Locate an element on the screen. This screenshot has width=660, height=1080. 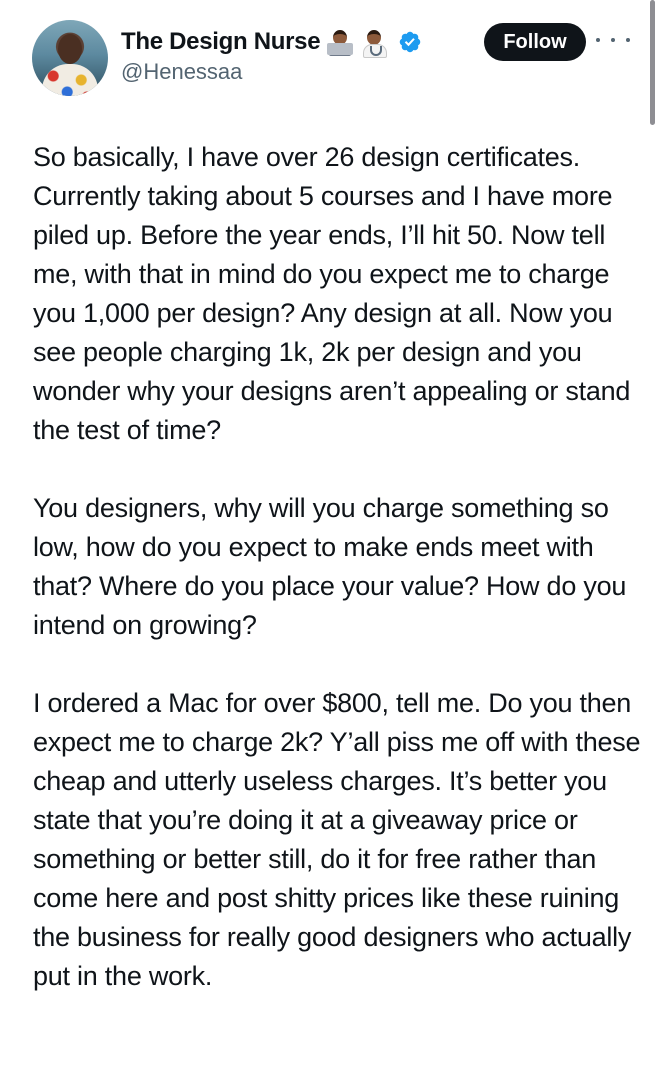
tweet-header: The Design Nurse @Henessaa Follow is located at coordinates (330, 62).